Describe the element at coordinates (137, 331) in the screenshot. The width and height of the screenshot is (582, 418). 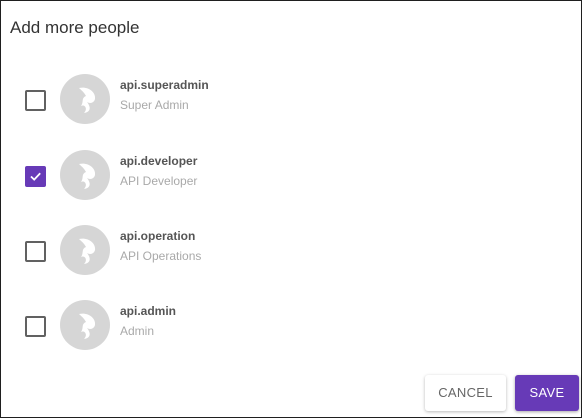
I see `person-role: Admin` at that location.